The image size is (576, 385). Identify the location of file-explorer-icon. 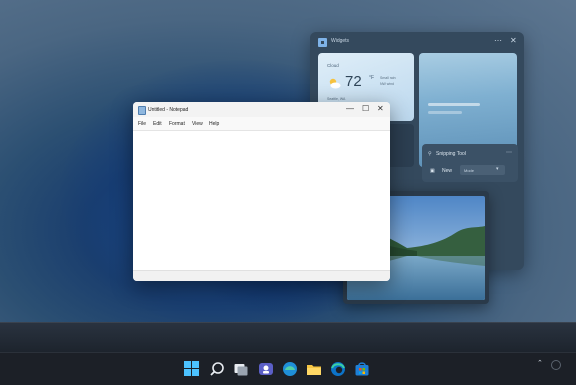
(314, 369).